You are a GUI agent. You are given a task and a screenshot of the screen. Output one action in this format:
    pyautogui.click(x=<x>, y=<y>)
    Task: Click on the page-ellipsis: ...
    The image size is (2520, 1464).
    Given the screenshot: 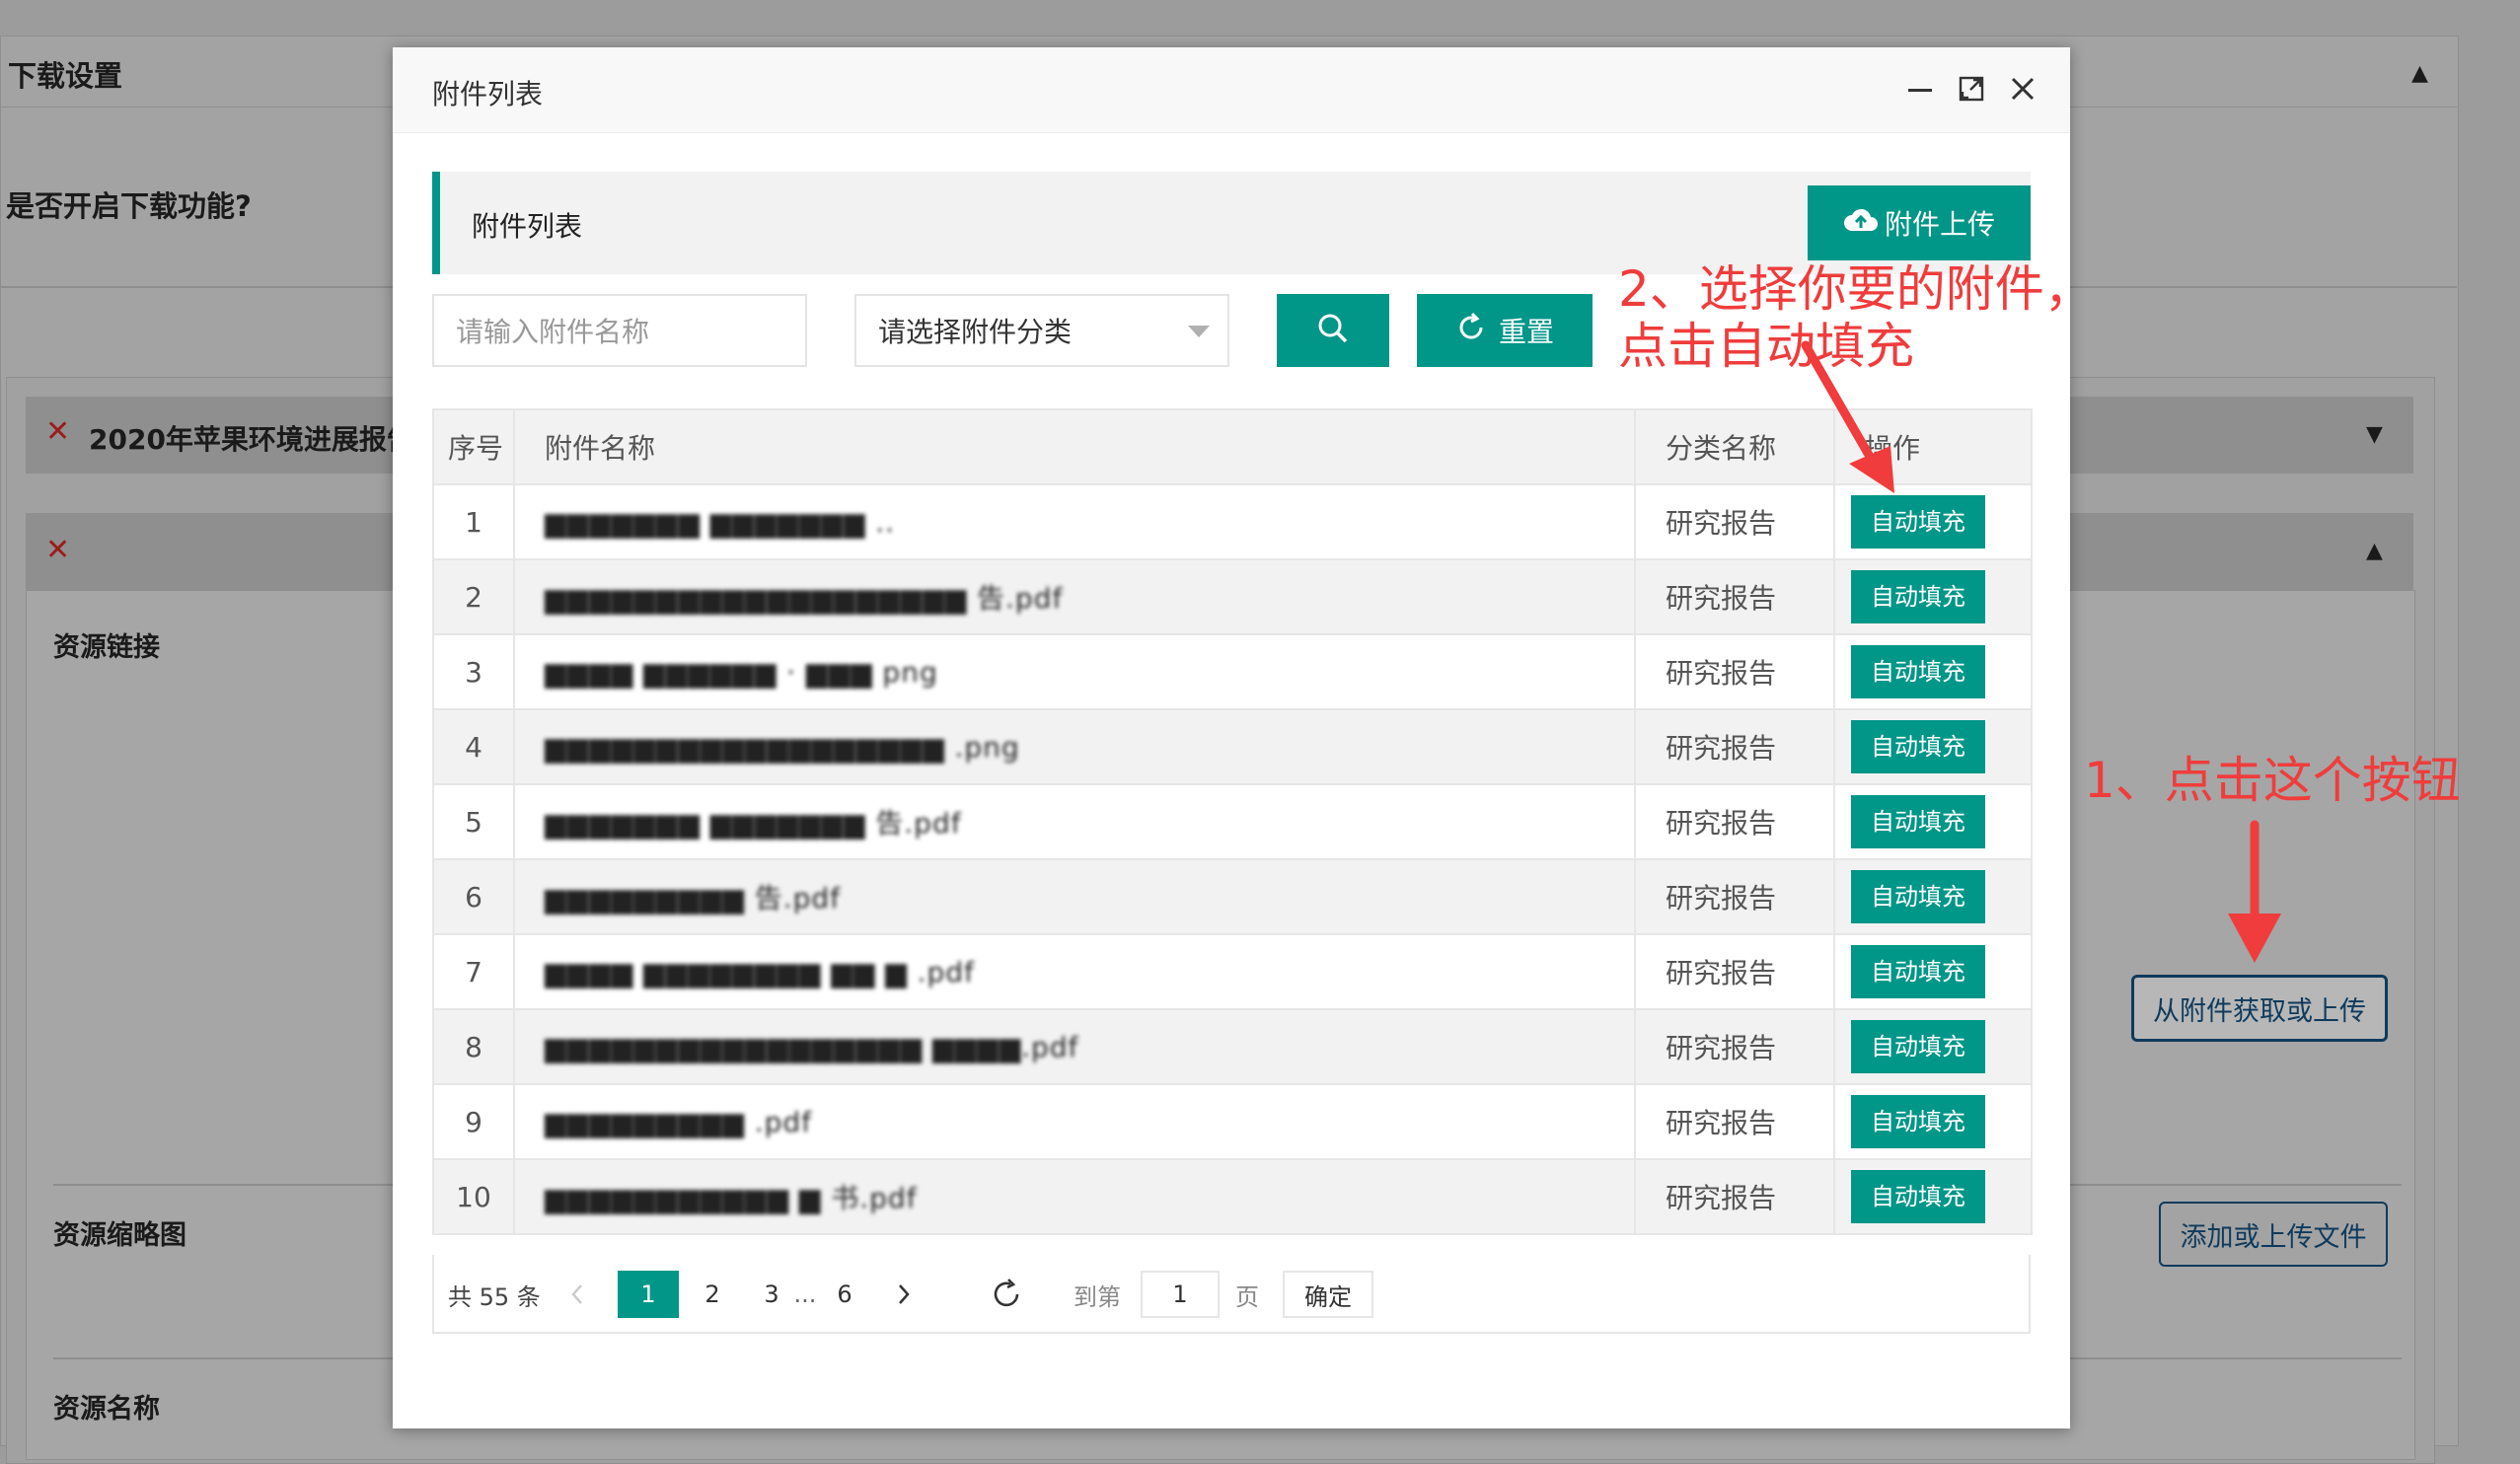 What is the action you would take?
    pyautogui.click(x=805, y=1294)
    